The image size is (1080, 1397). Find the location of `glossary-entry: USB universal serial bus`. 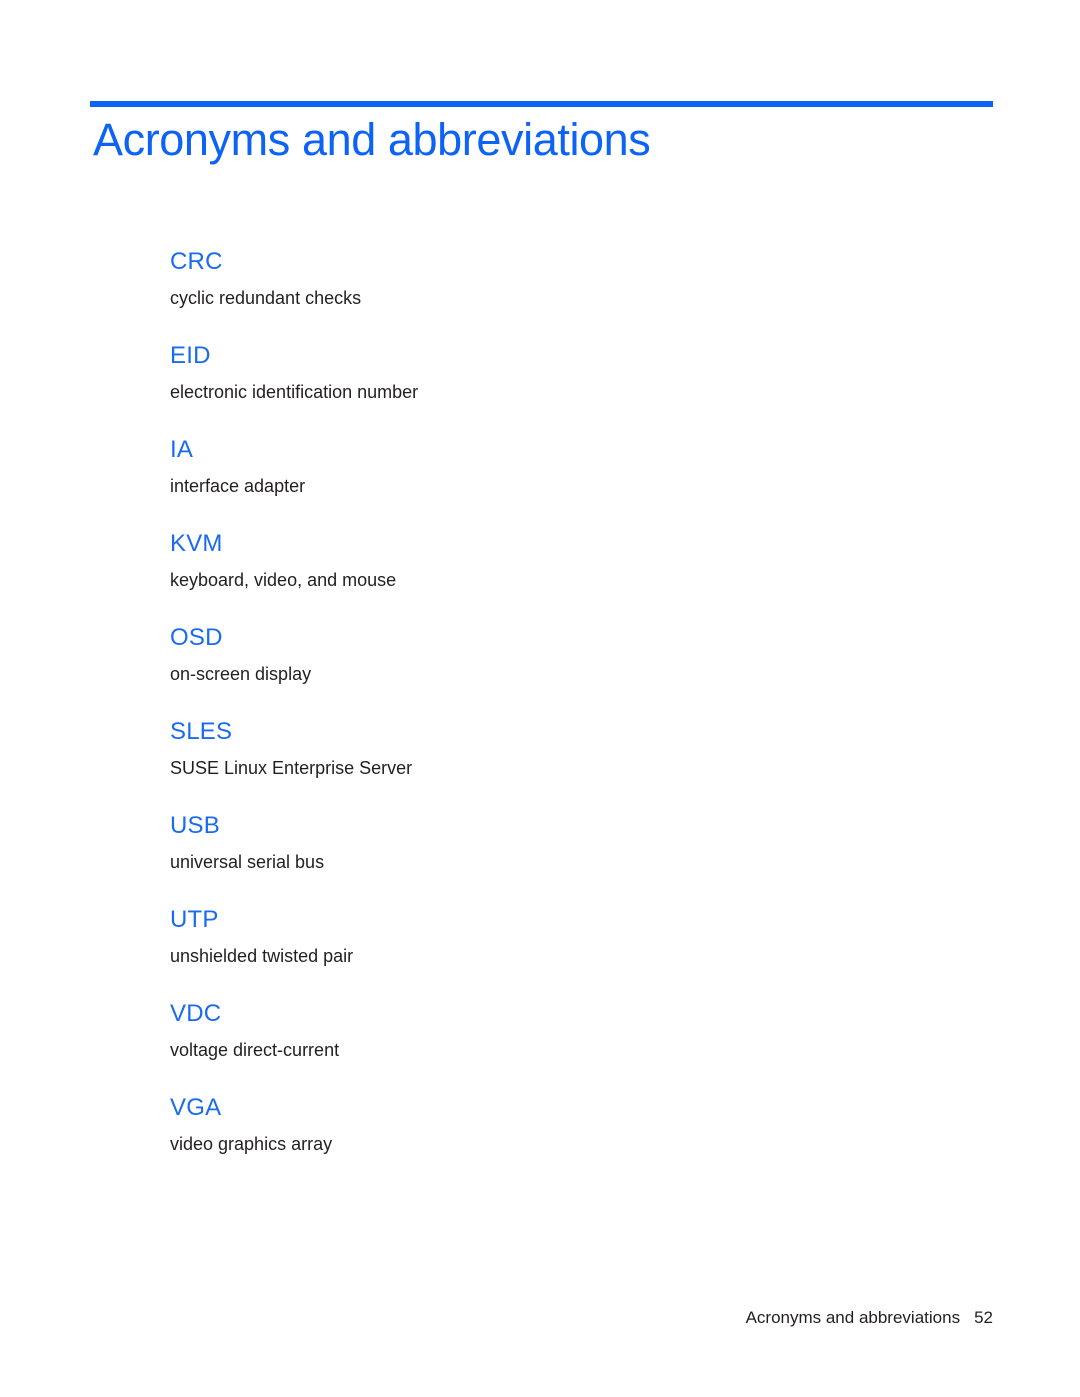

glossary-entry: USB universal serial bus is located at coordinates (540, 842).